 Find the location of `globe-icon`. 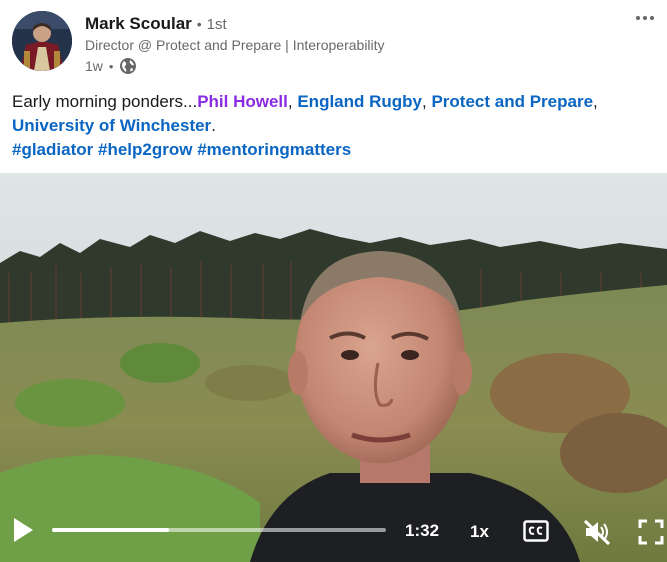

globe-icon is located at coordinates (128, 66).